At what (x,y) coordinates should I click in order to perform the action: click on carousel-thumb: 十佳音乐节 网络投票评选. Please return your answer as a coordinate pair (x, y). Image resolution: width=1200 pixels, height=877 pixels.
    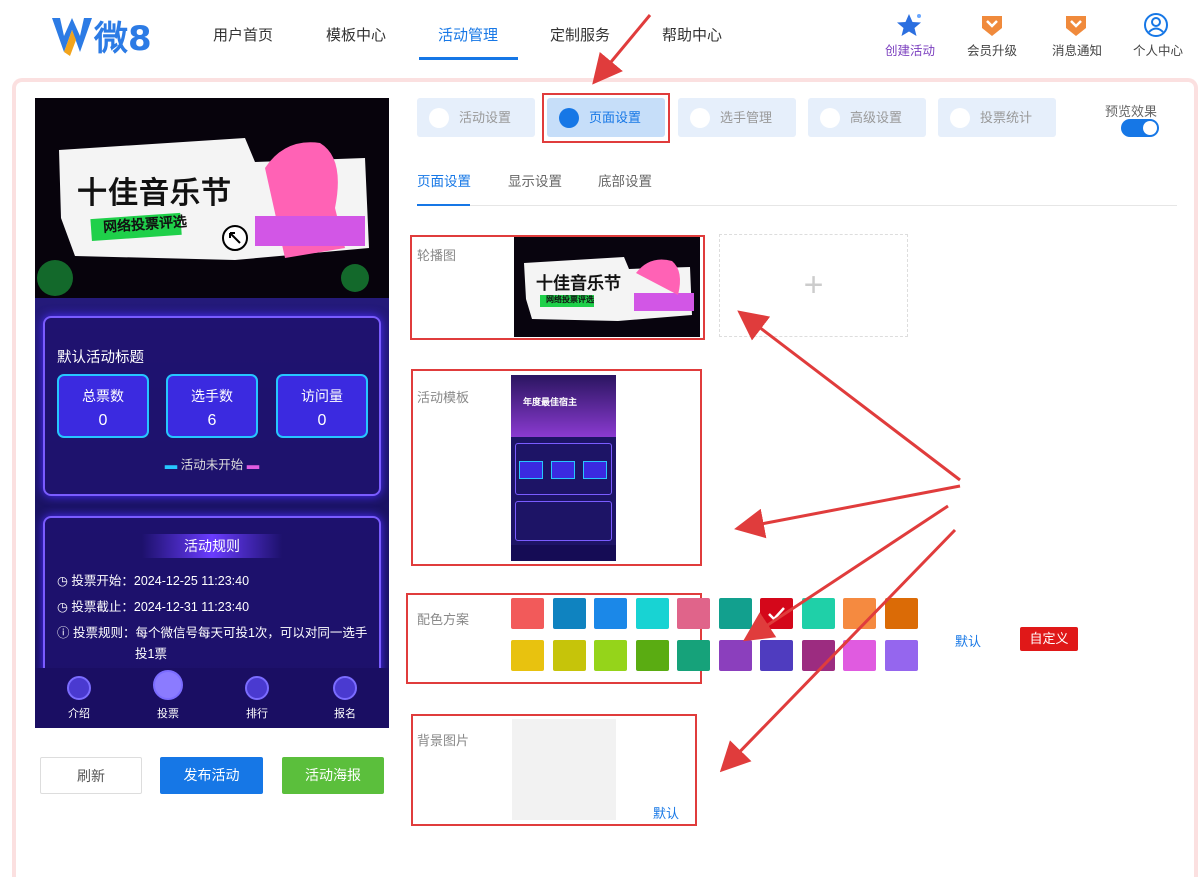
    Looking at the image, I should click on (607, 287).